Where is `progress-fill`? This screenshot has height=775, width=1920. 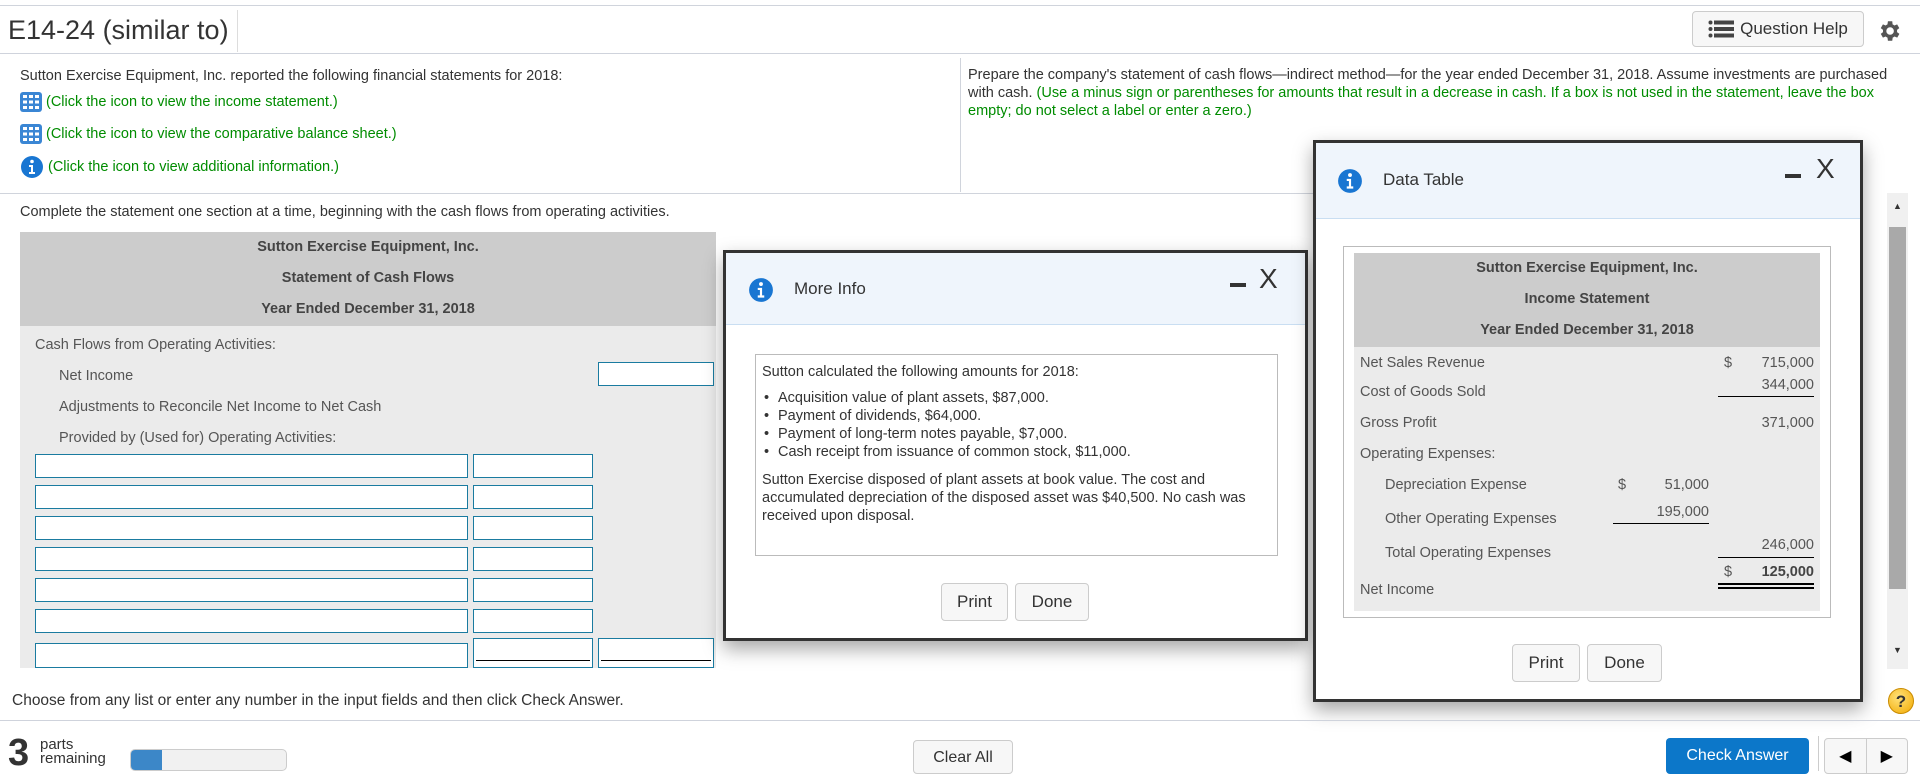
progress-fill is located at coordinates (146, 760).